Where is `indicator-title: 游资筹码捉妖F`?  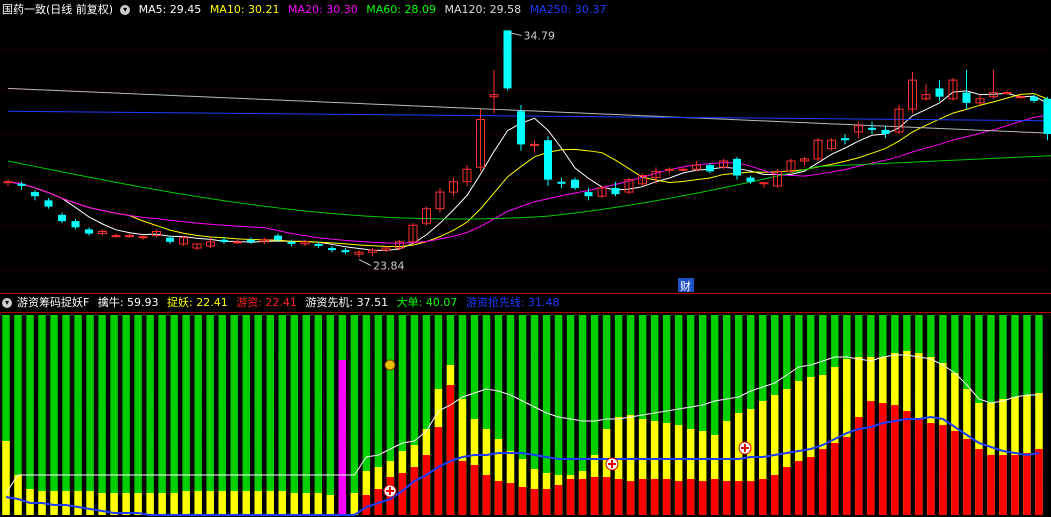 indicator-title: 游资筹码捉妖F is located at coordinates (53, 302).